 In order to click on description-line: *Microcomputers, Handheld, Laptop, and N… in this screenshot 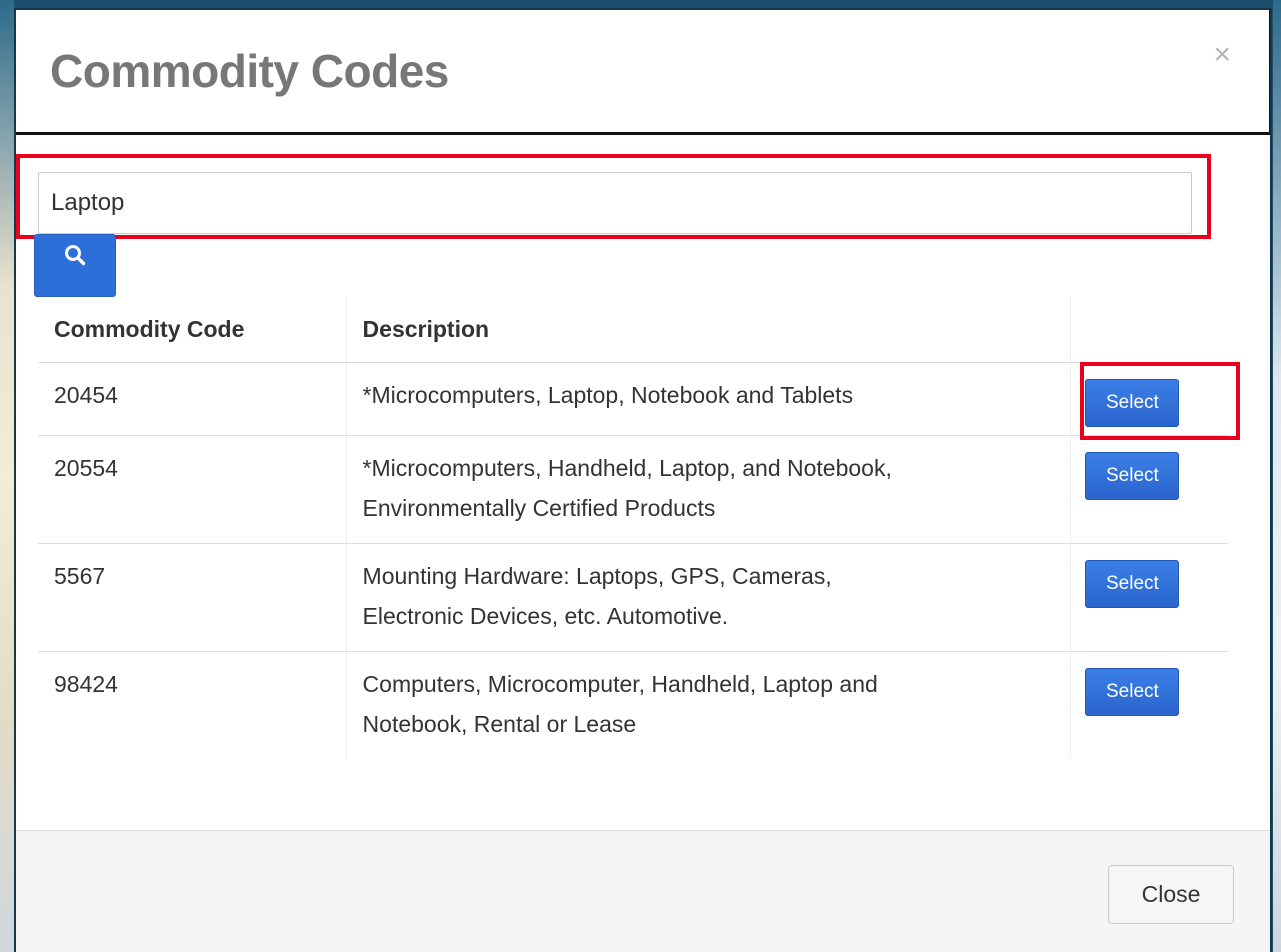, I will do `click(627, 468)`.